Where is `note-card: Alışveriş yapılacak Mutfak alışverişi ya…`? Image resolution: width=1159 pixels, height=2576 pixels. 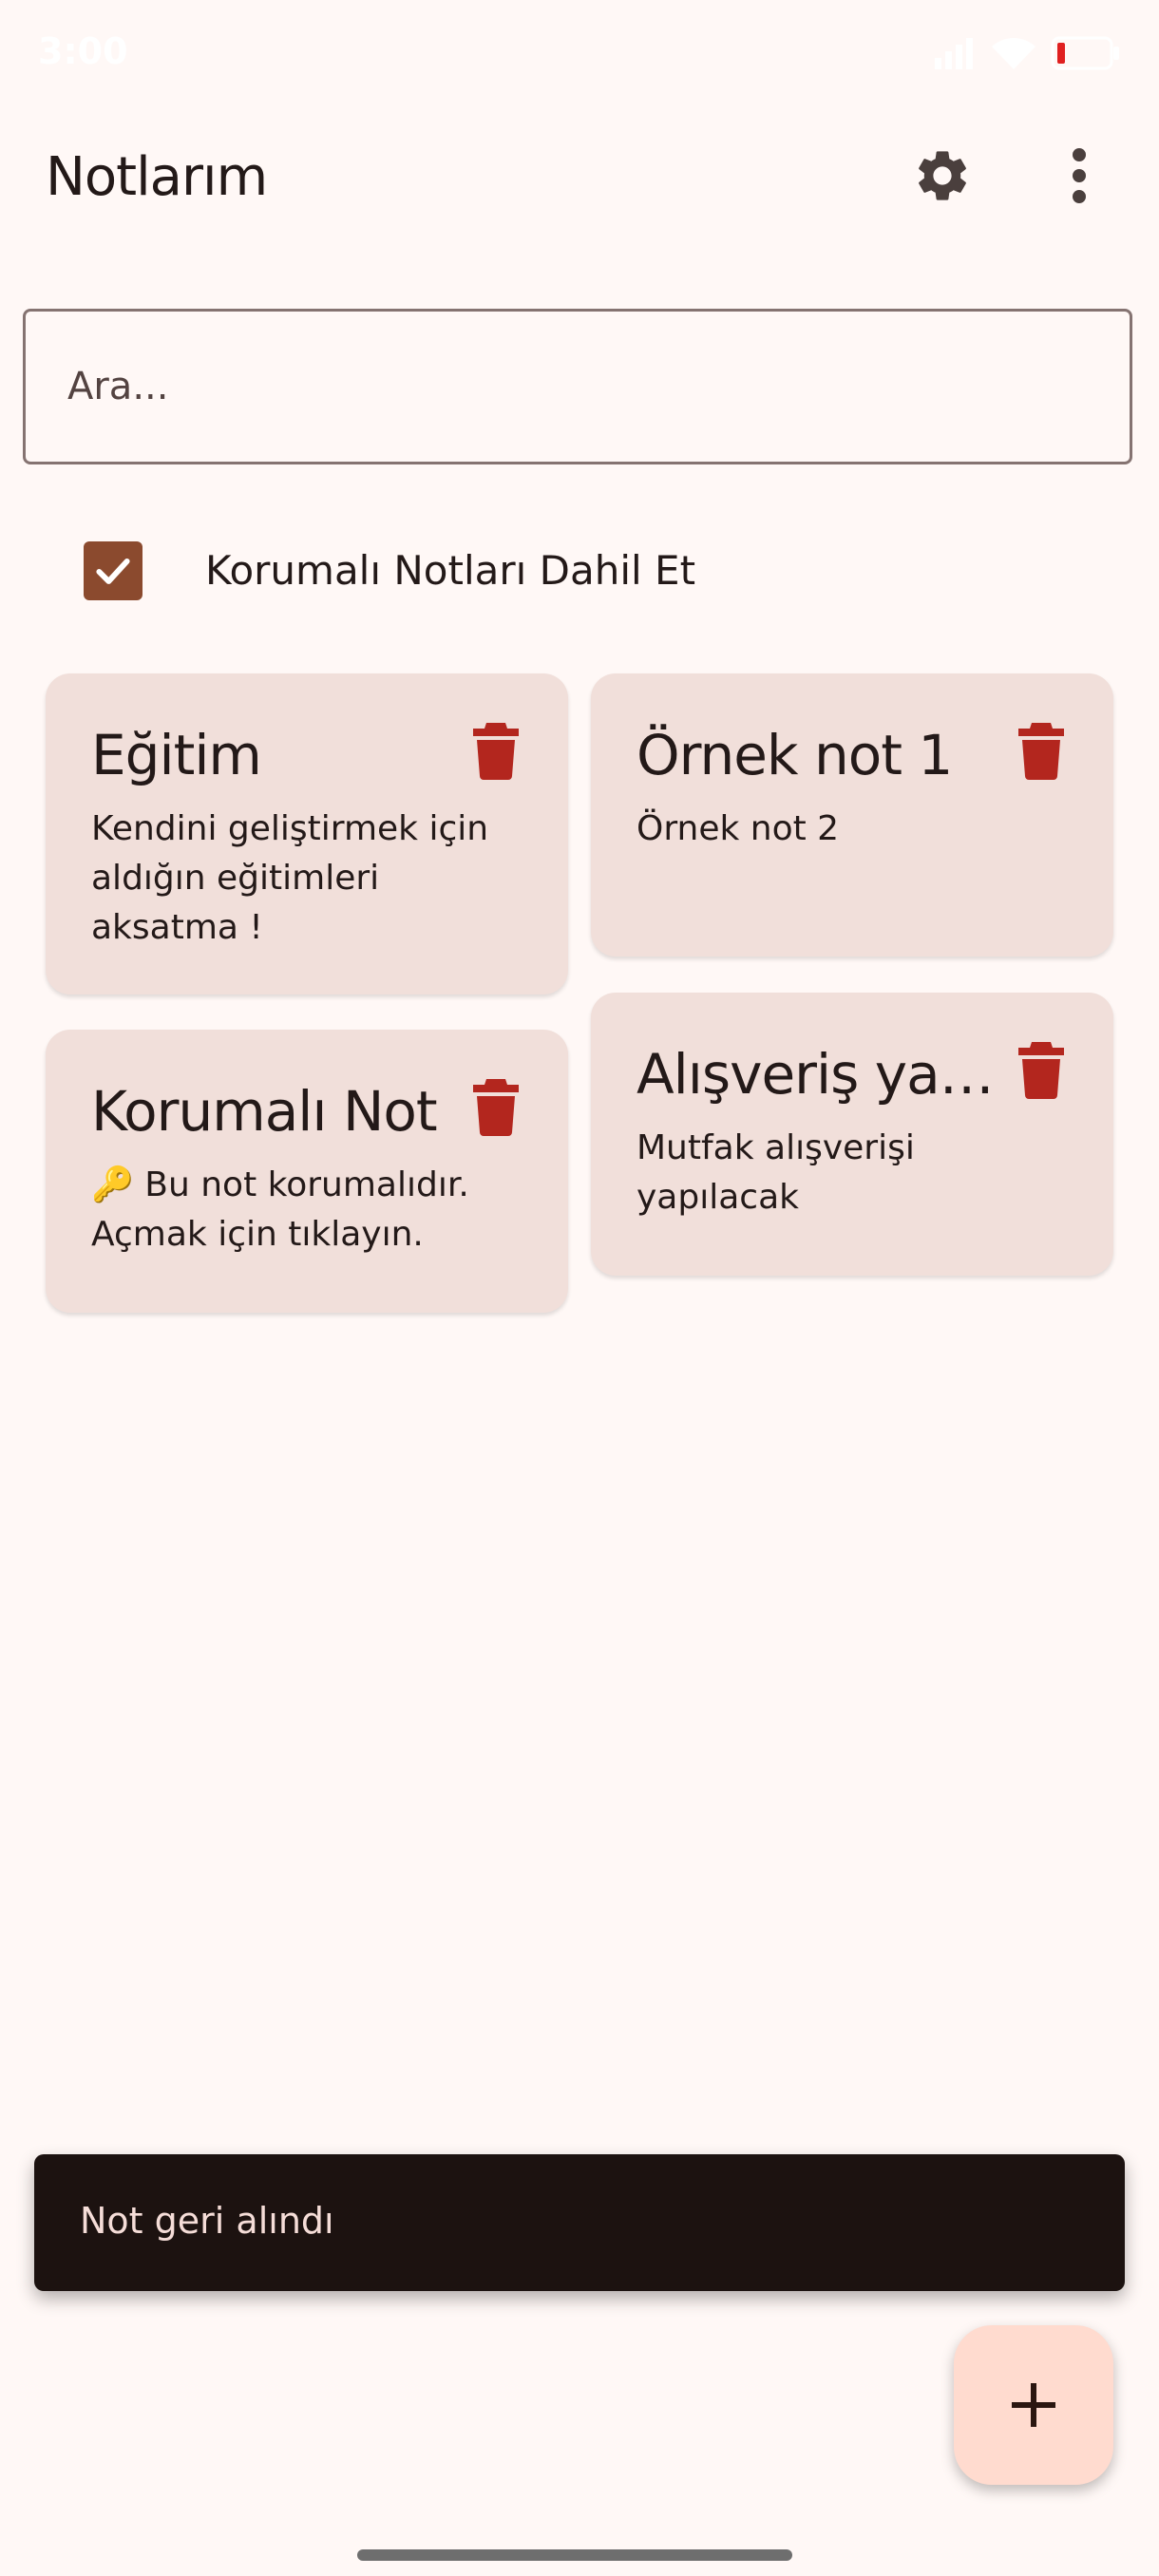 note-card: Alışveriş yapılacak Mutfak alışverişi ya… is located at coordinates (852, 1134).